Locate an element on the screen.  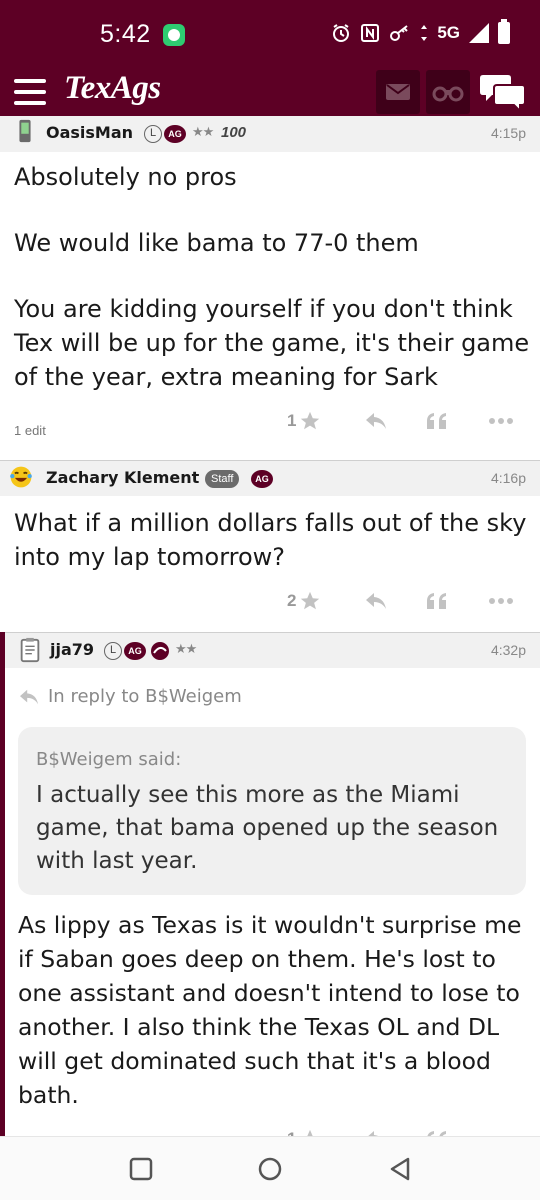
menu-icon is located at coordinates (30, 92).